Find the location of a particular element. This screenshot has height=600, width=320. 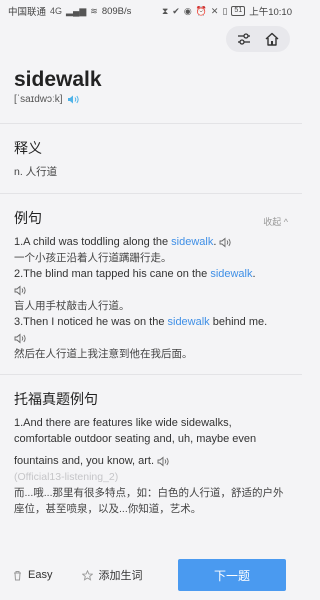

easy-button: Easy is located at coordinates (32, 575).